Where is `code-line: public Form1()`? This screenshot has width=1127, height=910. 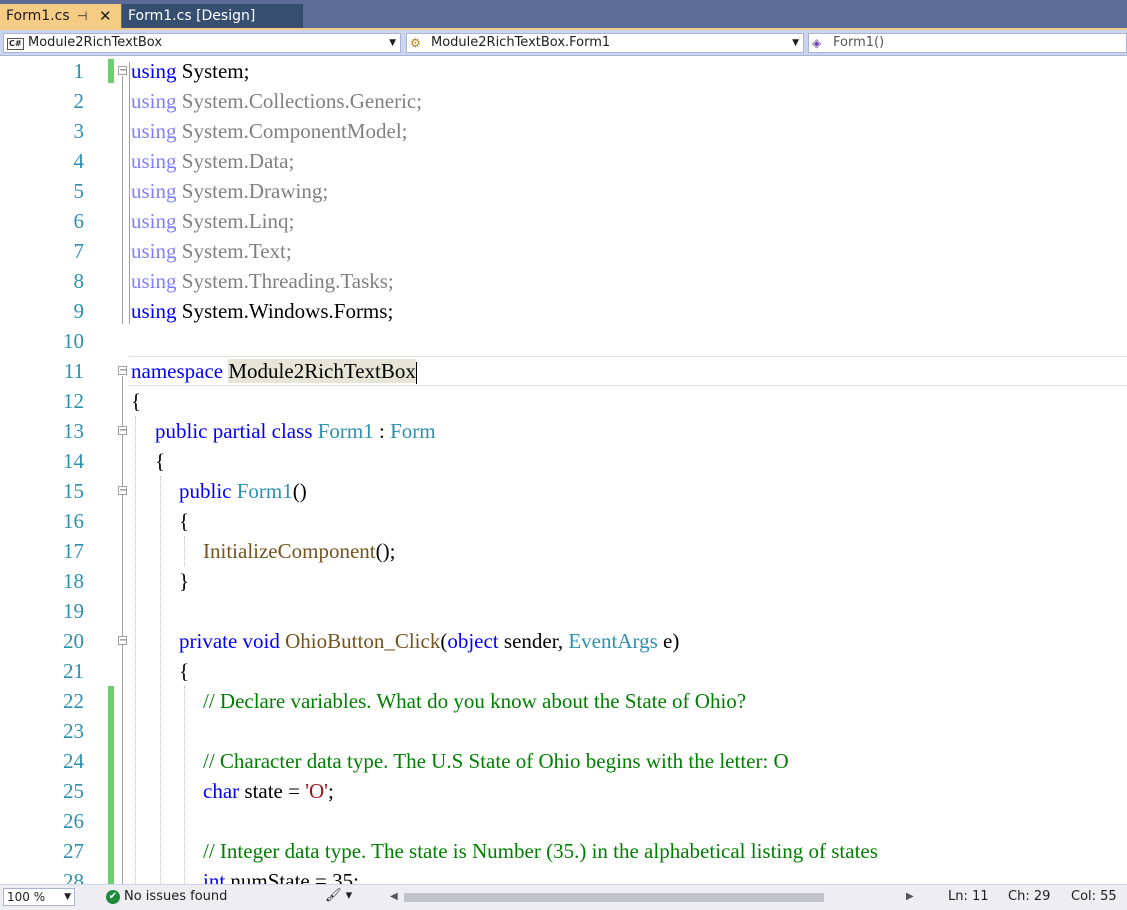
code-line: public Form1() is located at coordinates (243, 491).